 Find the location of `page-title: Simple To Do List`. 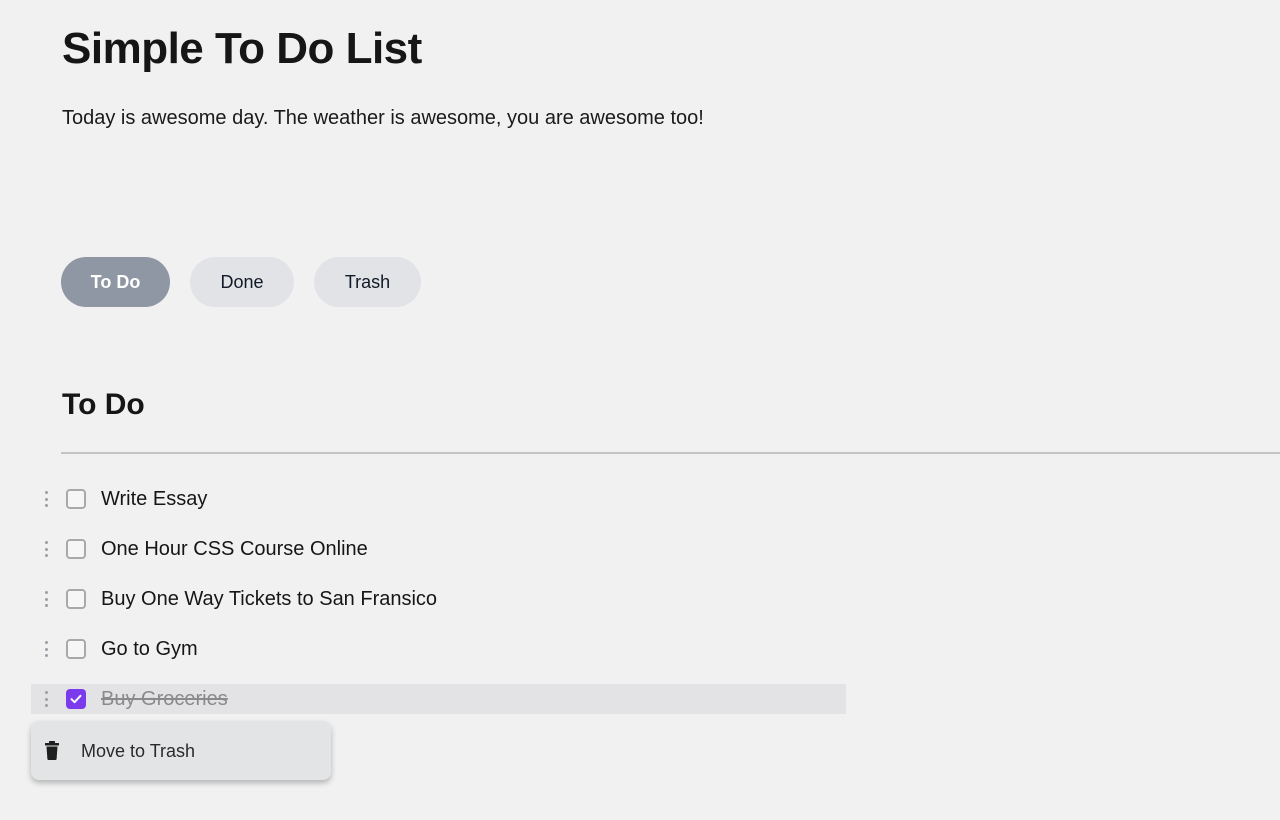

page-title: Simple To Do List is located at coordinates (242, 48).